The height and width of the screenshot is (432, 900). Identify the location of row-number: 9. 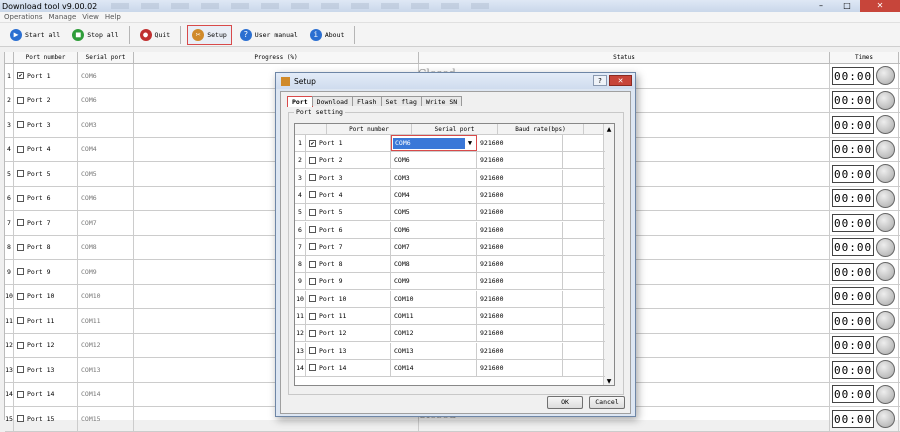
(9, 272).